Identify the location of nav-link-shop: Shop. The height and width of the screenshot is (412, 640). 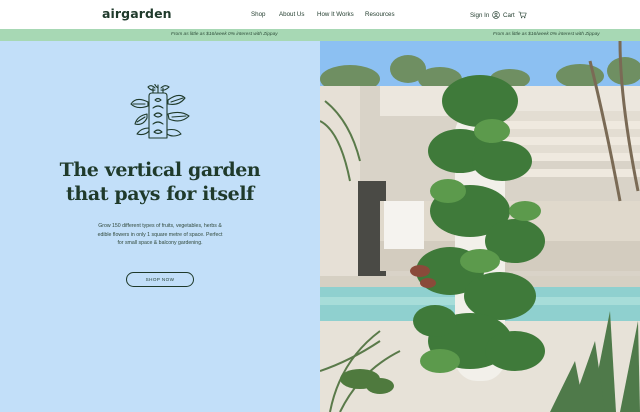
(258, 15).